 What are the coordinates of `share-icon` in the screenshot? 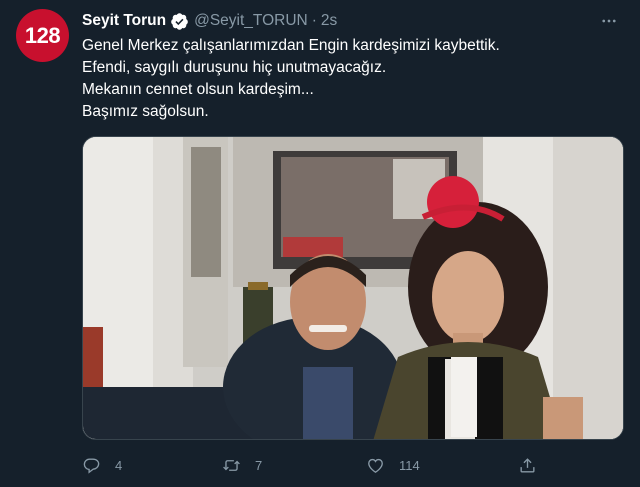 It's located at (527, 465).